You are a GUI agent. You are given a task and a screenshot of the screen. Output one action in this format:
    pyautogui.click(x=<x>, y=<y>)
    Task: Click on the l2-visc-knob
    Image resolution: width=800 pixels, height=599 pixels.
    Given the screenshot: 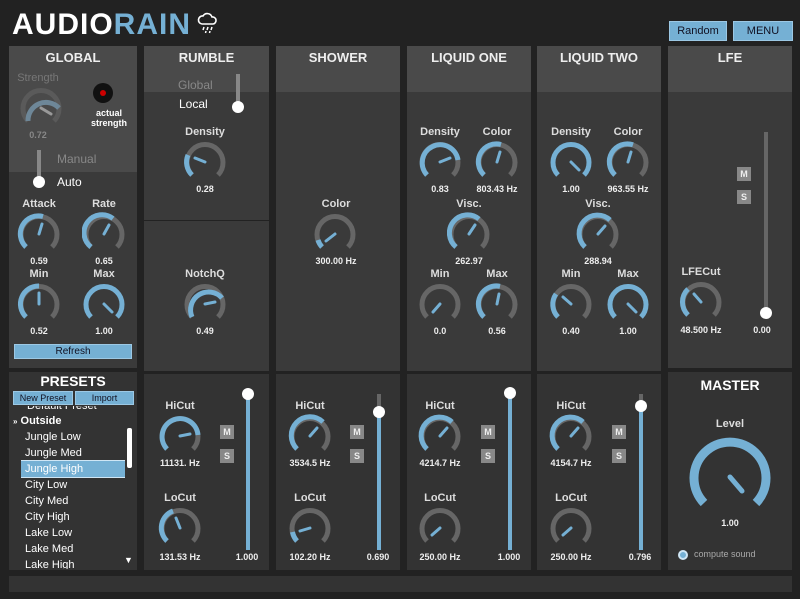 What is the action you would take?
    pyautogui.click(x=598, y=234)
    